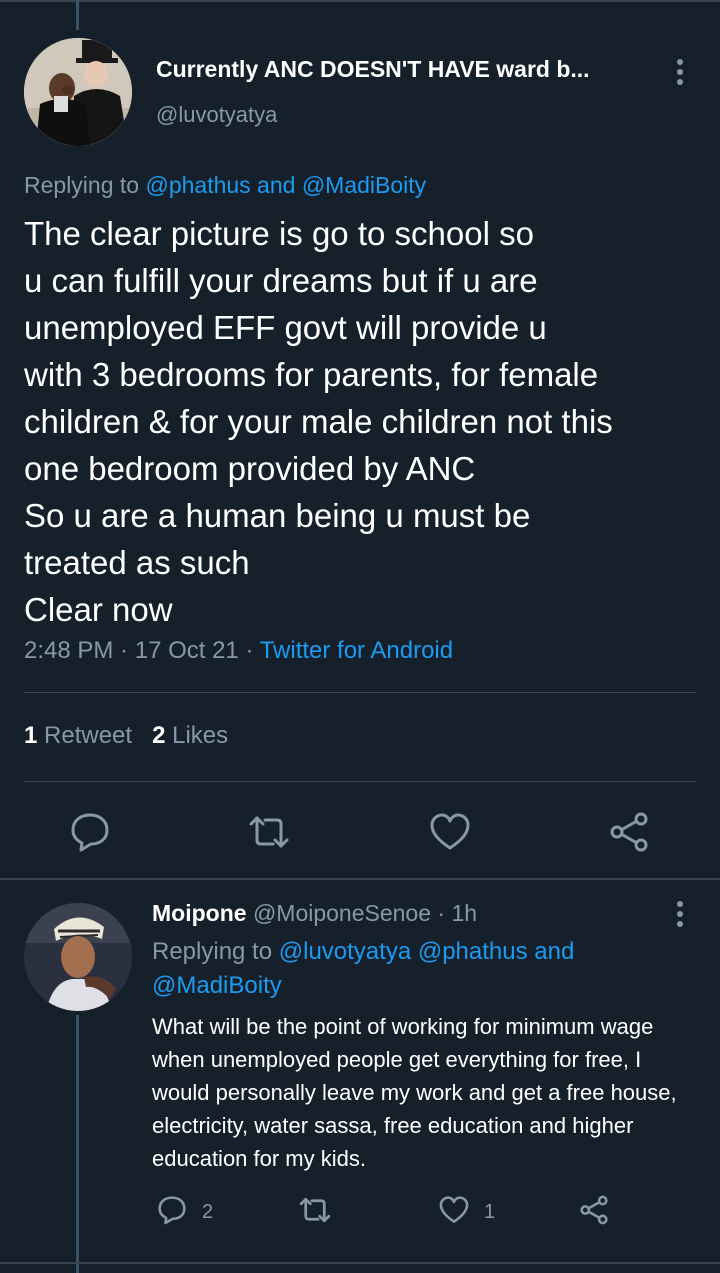 This screenshot has height=1273, width=720. I want to click on author-avatar-image, so click(78, 92).